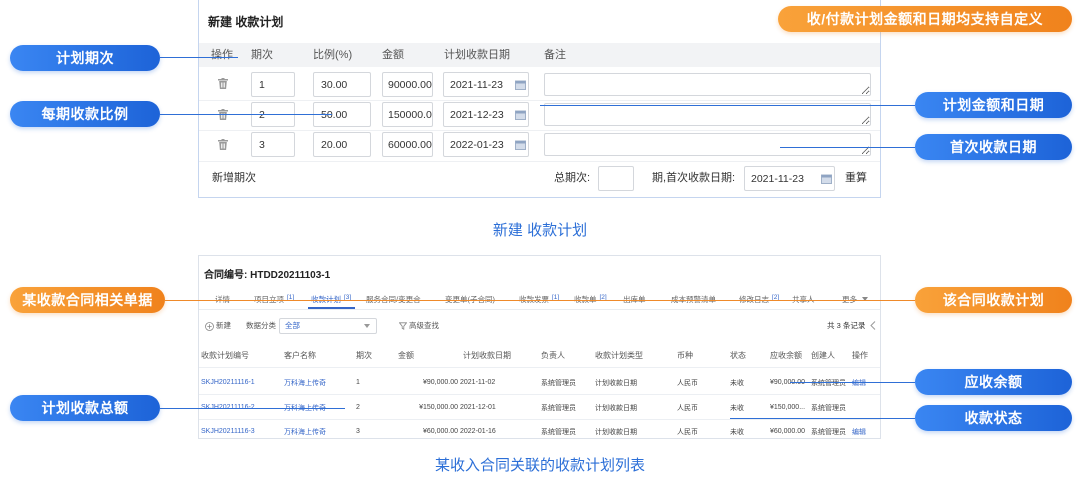 This screenshot has width=1080, height=480. Describe the element at coordinates (367, 326) in the screenshot. I see `chevron-down-icon` at that location.